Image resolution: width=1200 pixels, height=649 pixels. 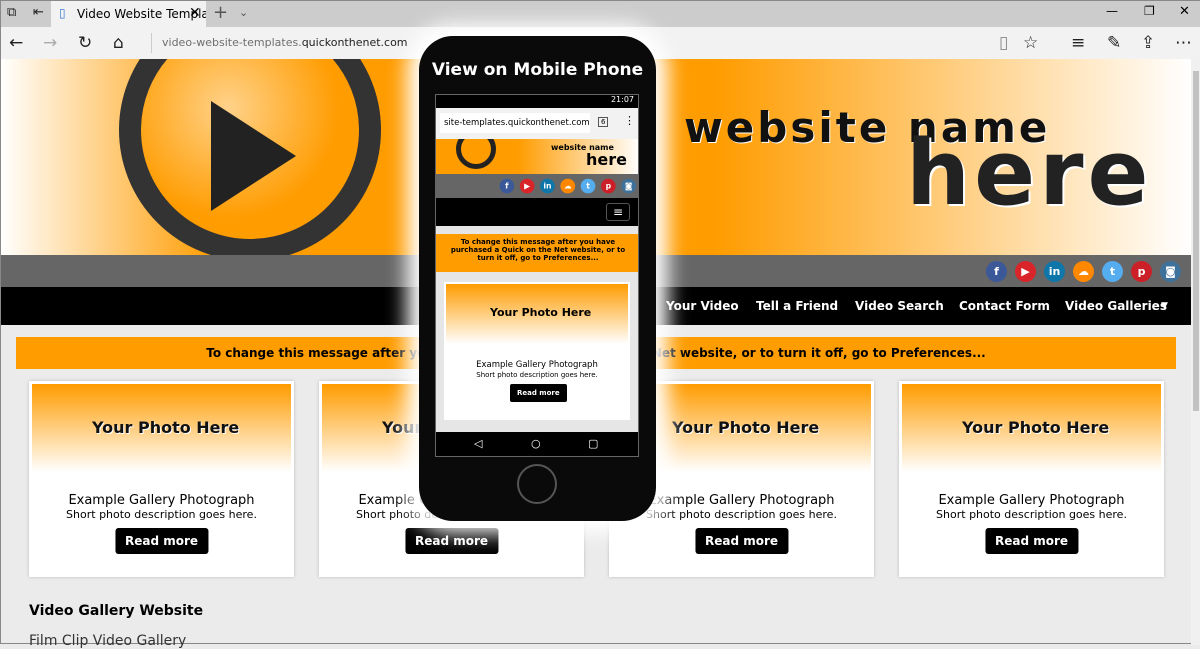 I want to click on phone-time: 21:07, so click(x=622, y=99).